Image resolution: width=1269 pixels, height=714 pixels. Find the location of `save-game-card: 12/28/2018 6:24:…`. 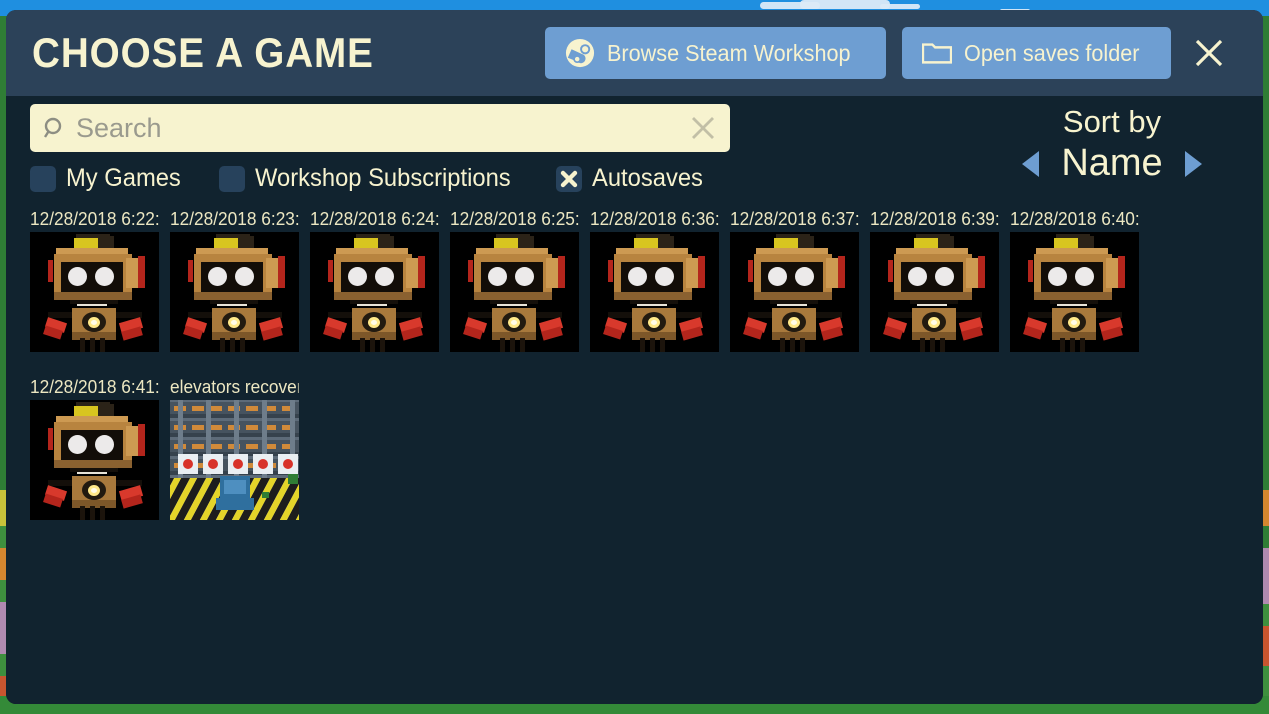

save-game-card: 12/28/2018 6:24:… is located at coordinates (380, 279).